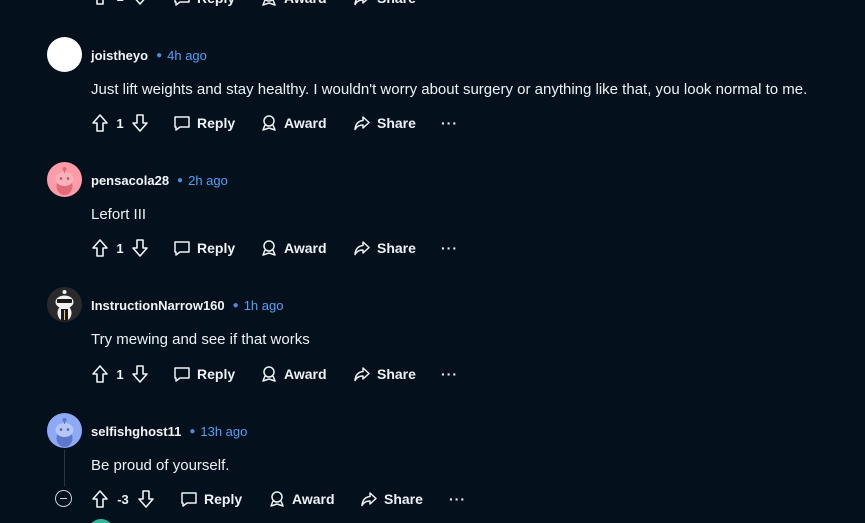 This screenshot has width=865, height=523. What do you see at coordinates (208, 180) in the screenshot?
I see `timestamp: 2h ago` at bounding box center [208, 180].